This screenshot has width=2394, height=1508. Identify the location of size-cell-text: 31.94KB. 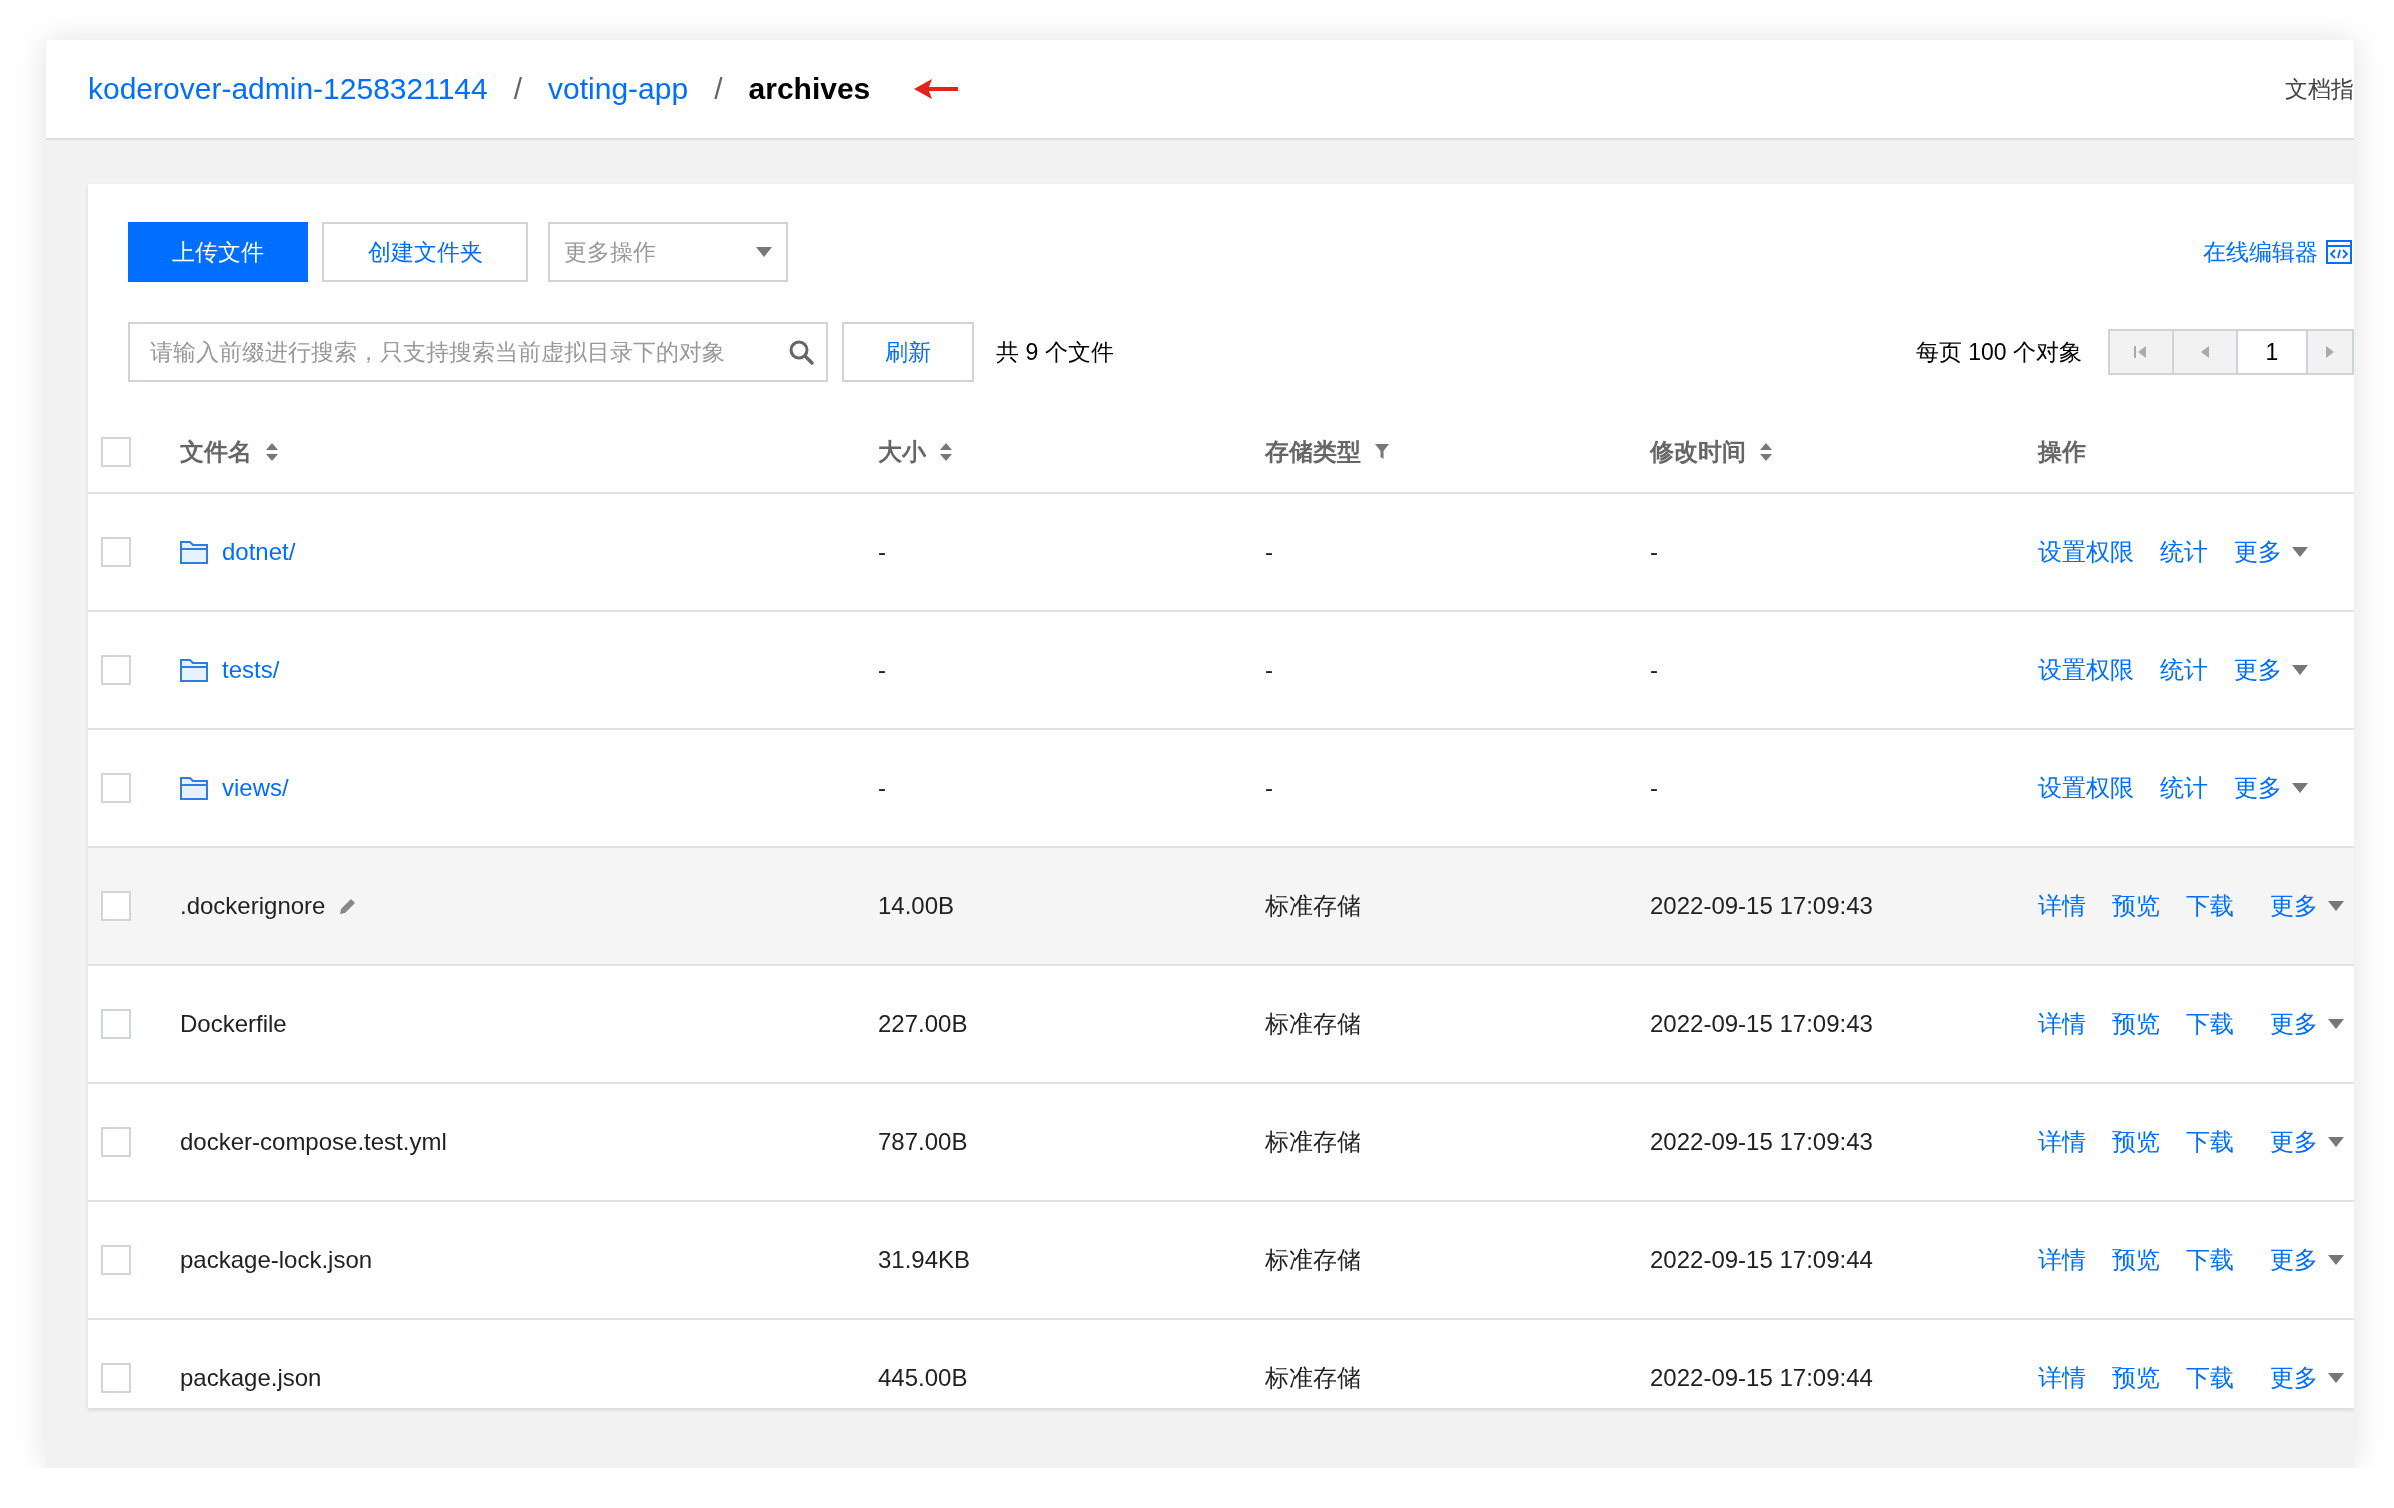
(925, 1260).